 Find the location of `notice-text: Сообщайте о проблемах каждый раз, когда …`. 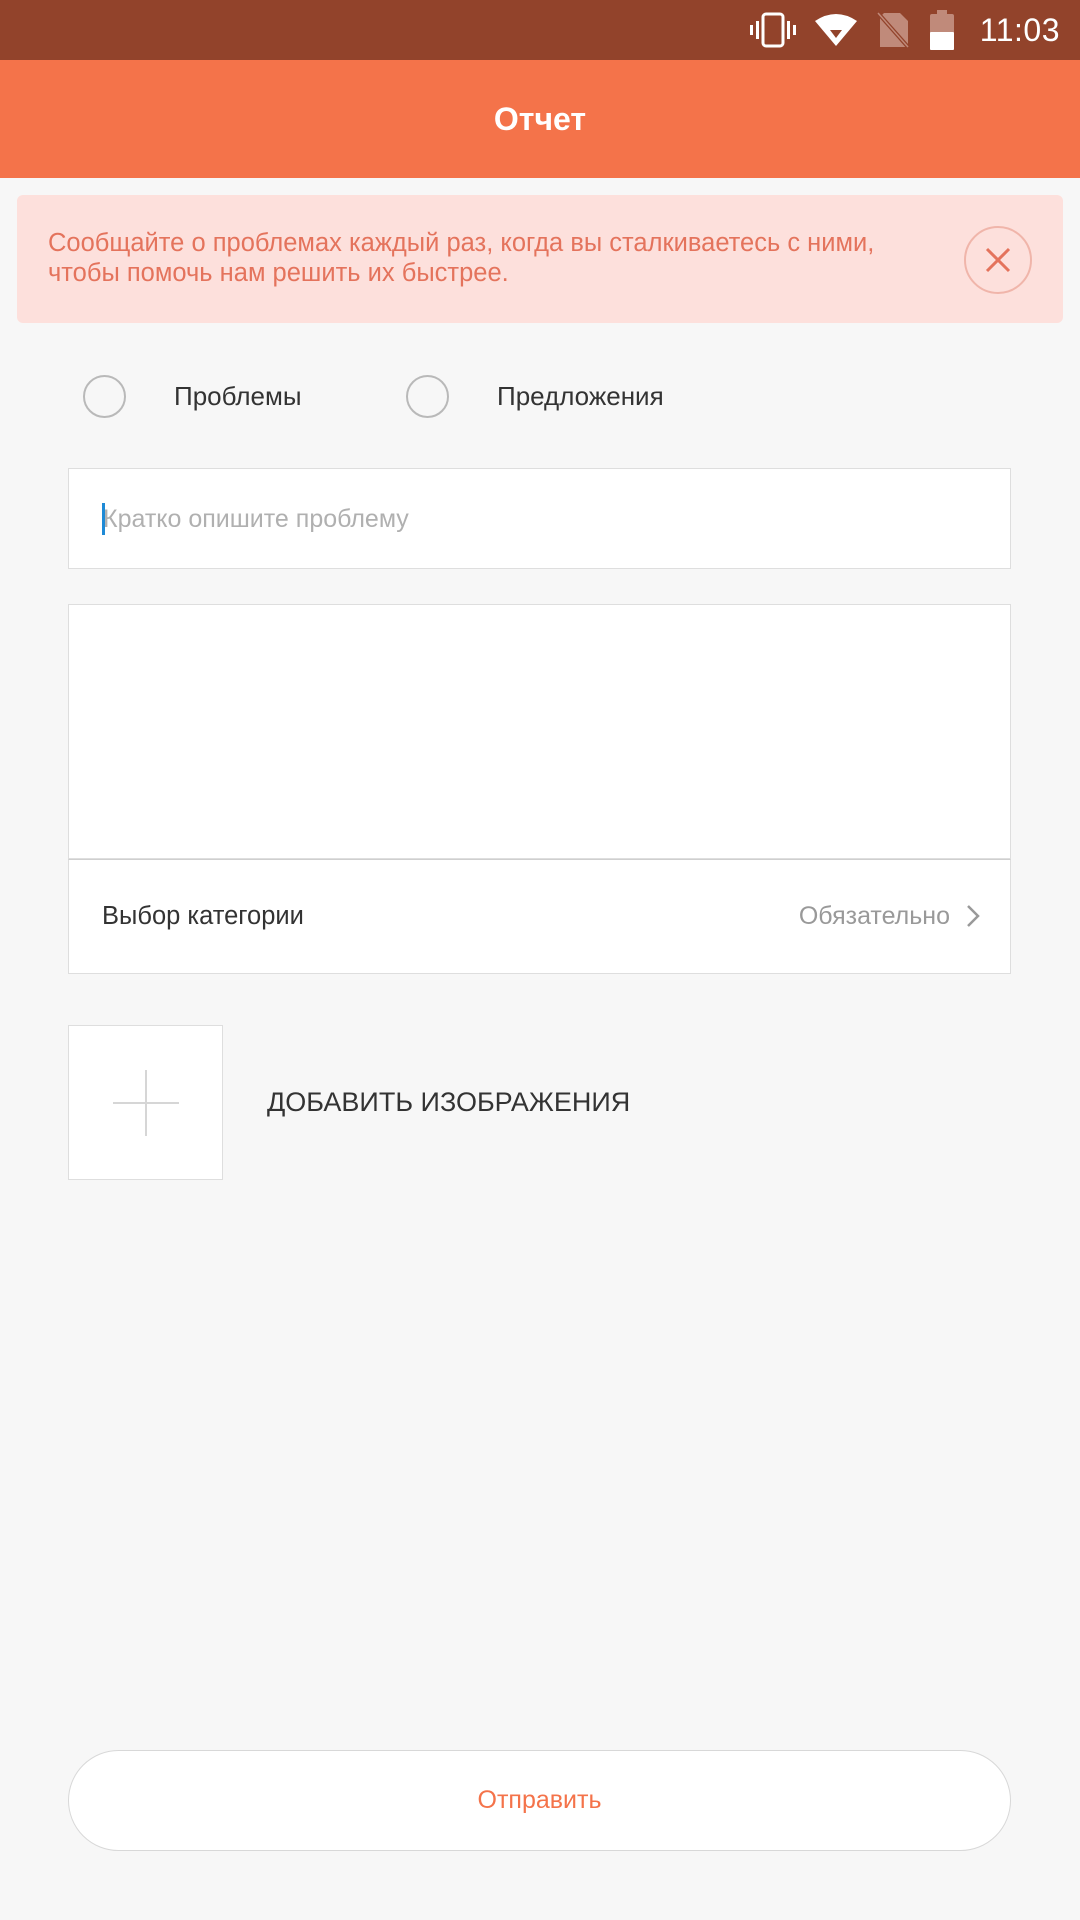

notice-text: Сообщайте о проблемах каждый раз, когда … is located at coordinates (461, 258).